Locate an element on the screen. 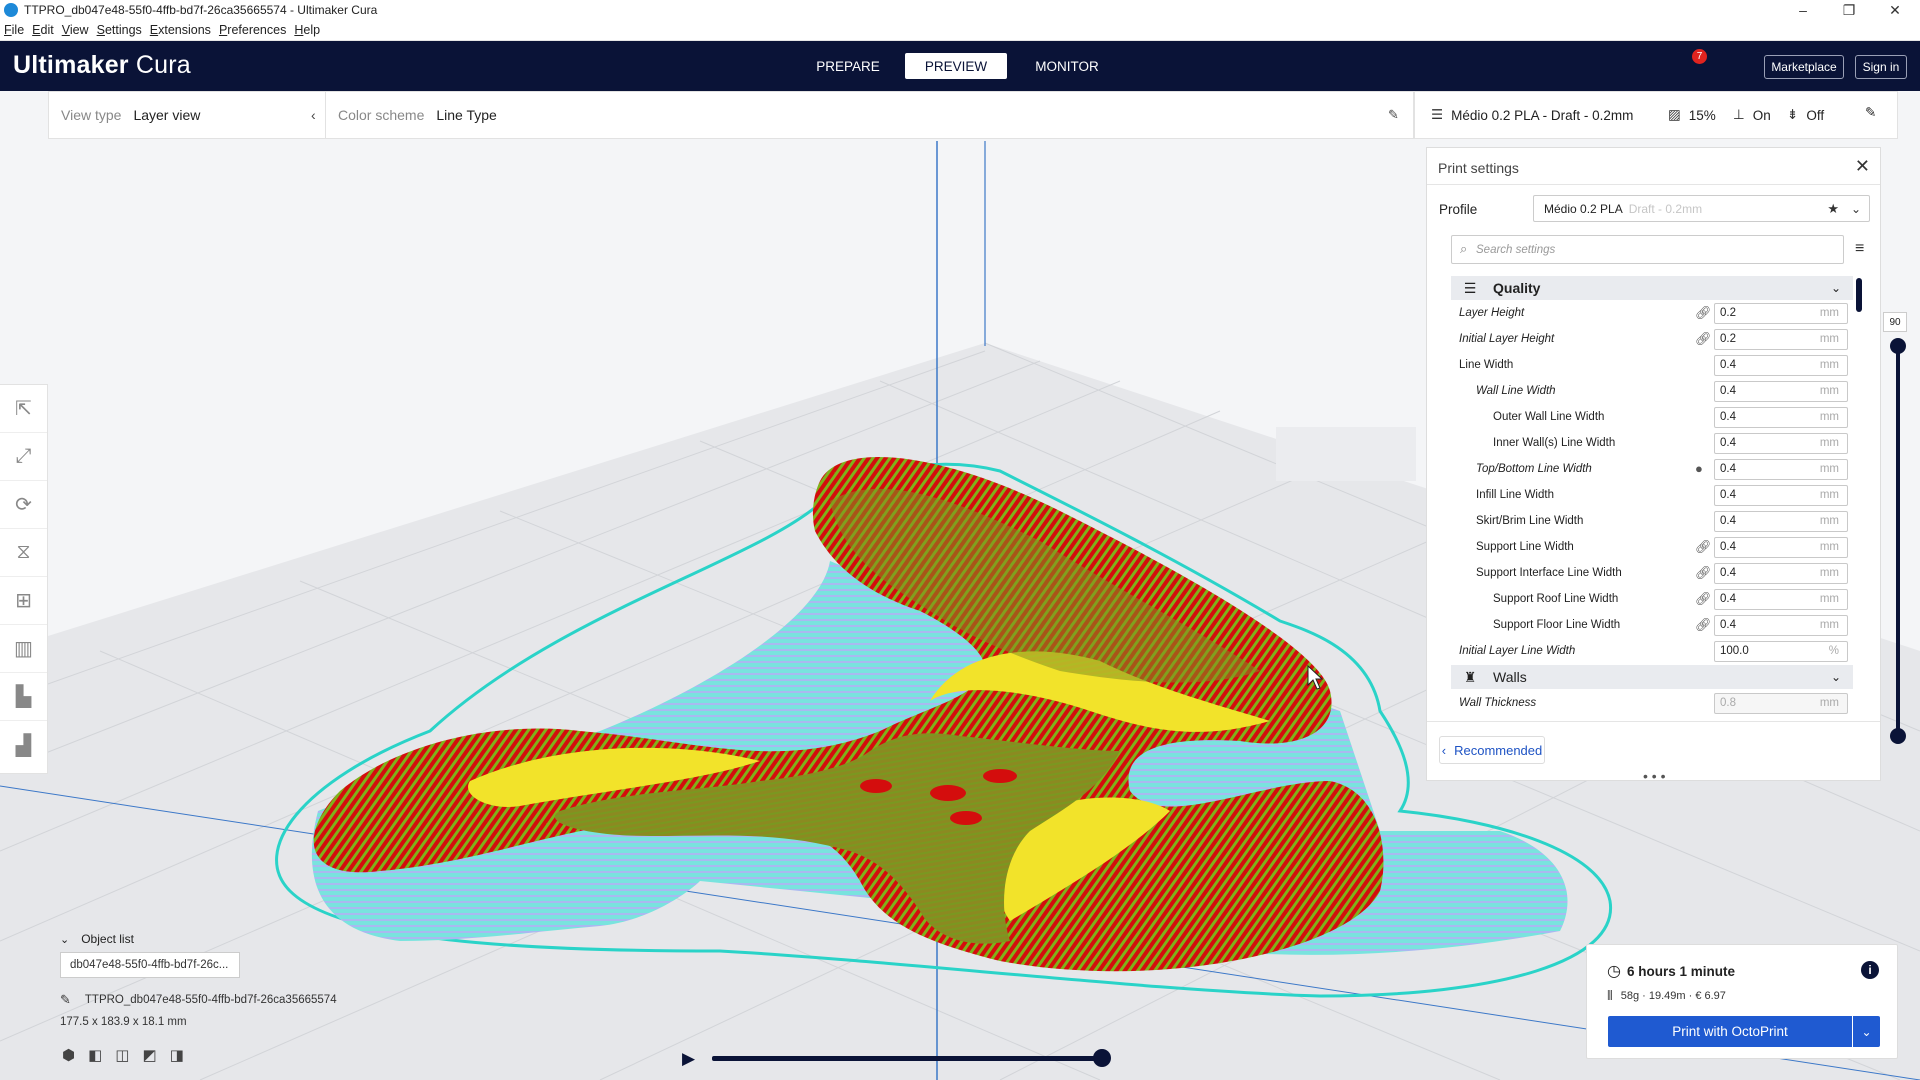 Image resolution: width=1920 pixels, height=1080 pixels. edit-name-pencil-icon: ✎ is located at coordinates (65, 1000).